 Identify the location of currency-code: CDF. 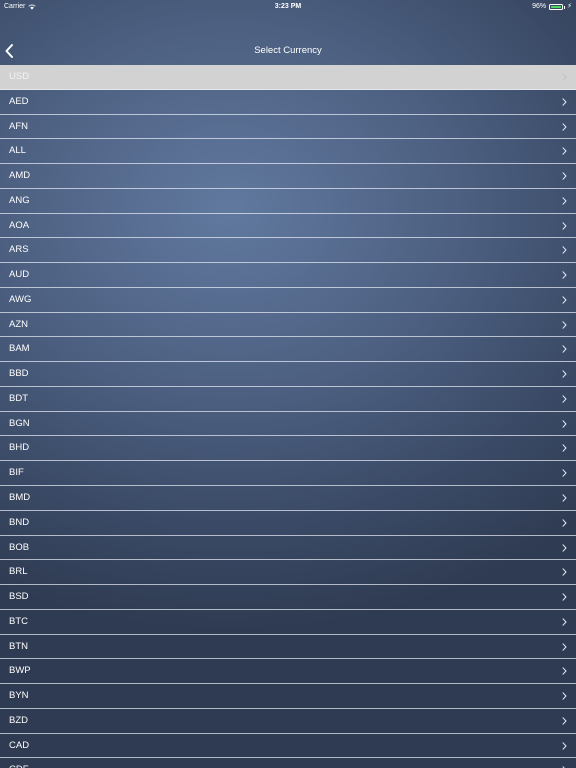
(19, 763).